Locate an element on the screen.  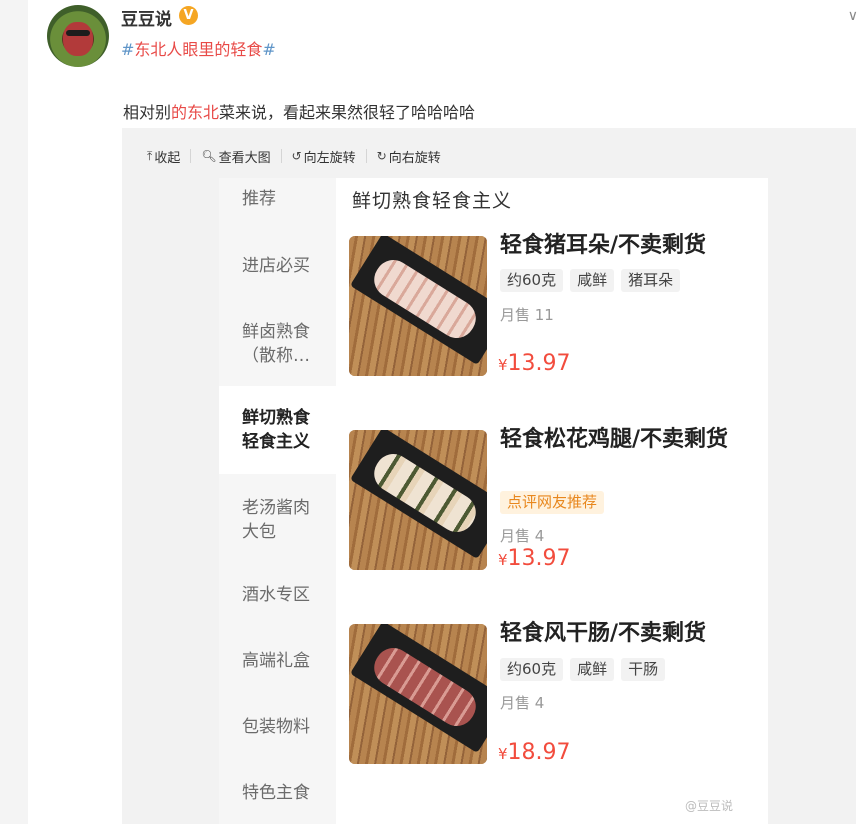
topic-link: #东北人眼里的轻食# is located at coordinates (198, 48).